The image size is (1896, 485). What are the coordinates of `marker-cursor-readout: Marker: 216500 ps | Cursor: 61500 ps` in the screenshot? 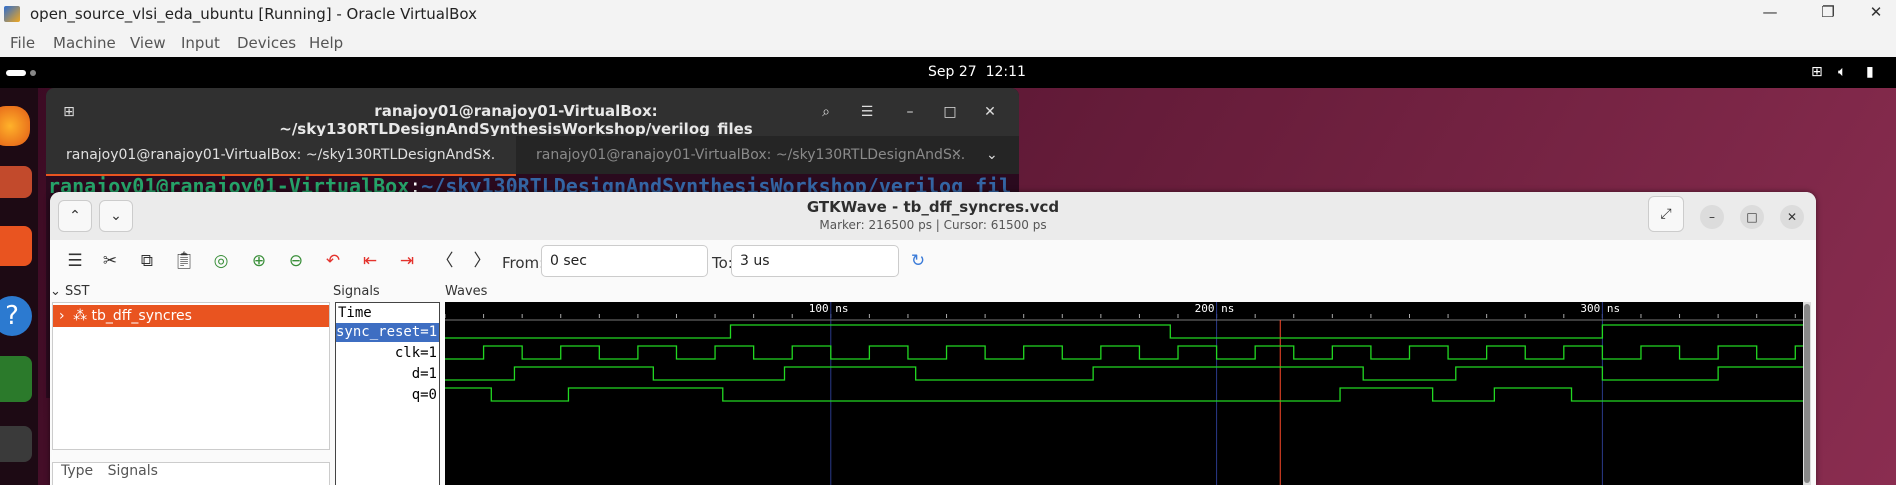 It's located at (933, 225).